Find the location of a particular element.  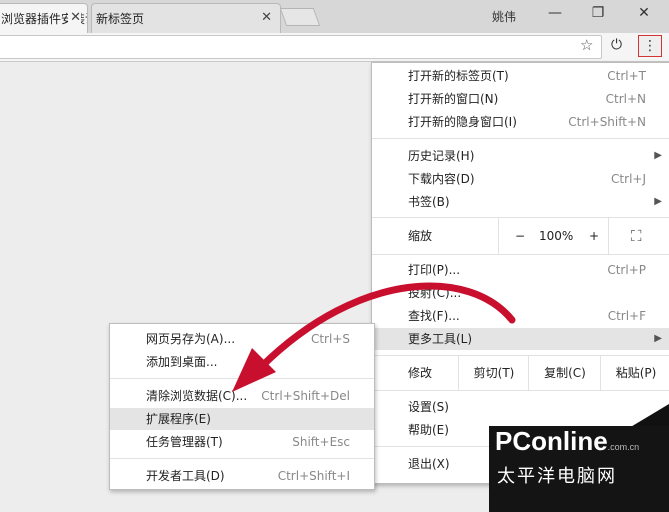

zoom-value: 100% is located at coordinates (556, 236).